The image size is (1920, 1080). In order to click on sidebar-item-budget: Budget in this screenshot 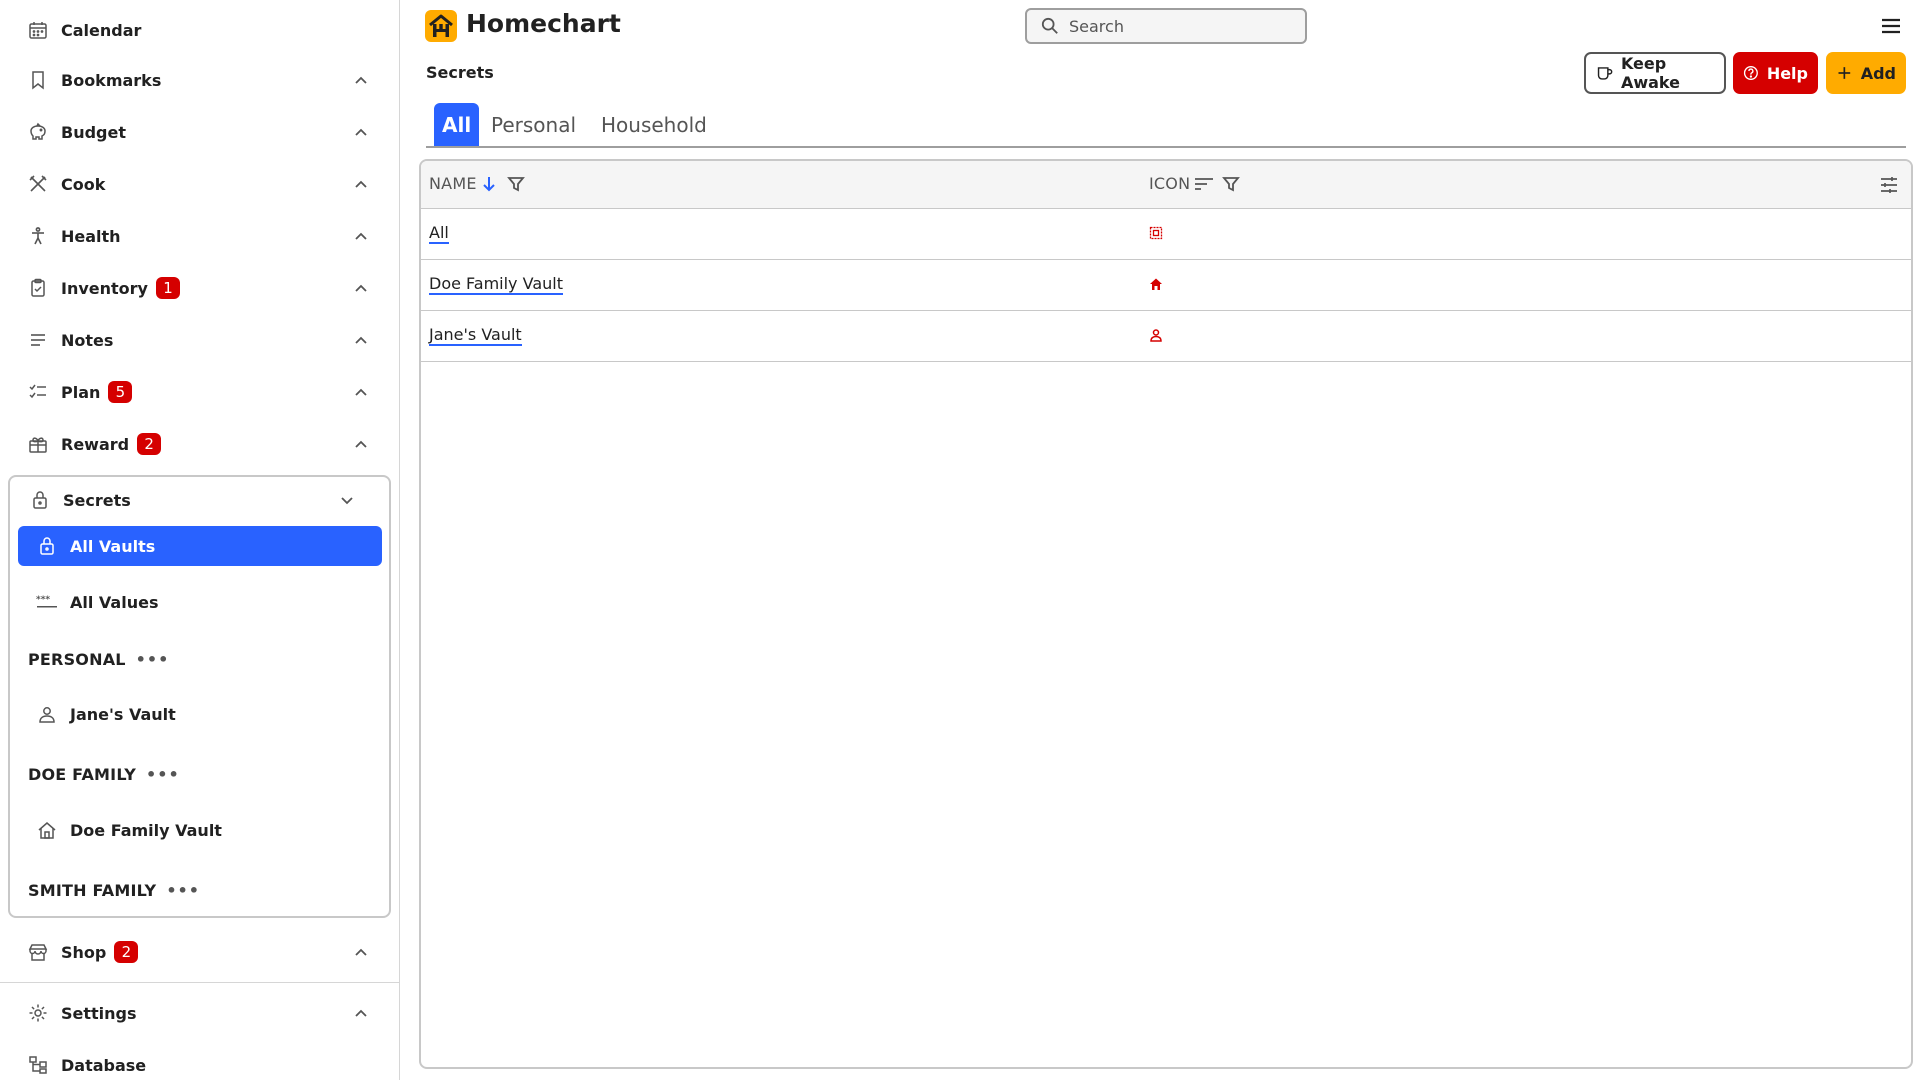, I will do `click(199, 132)`.